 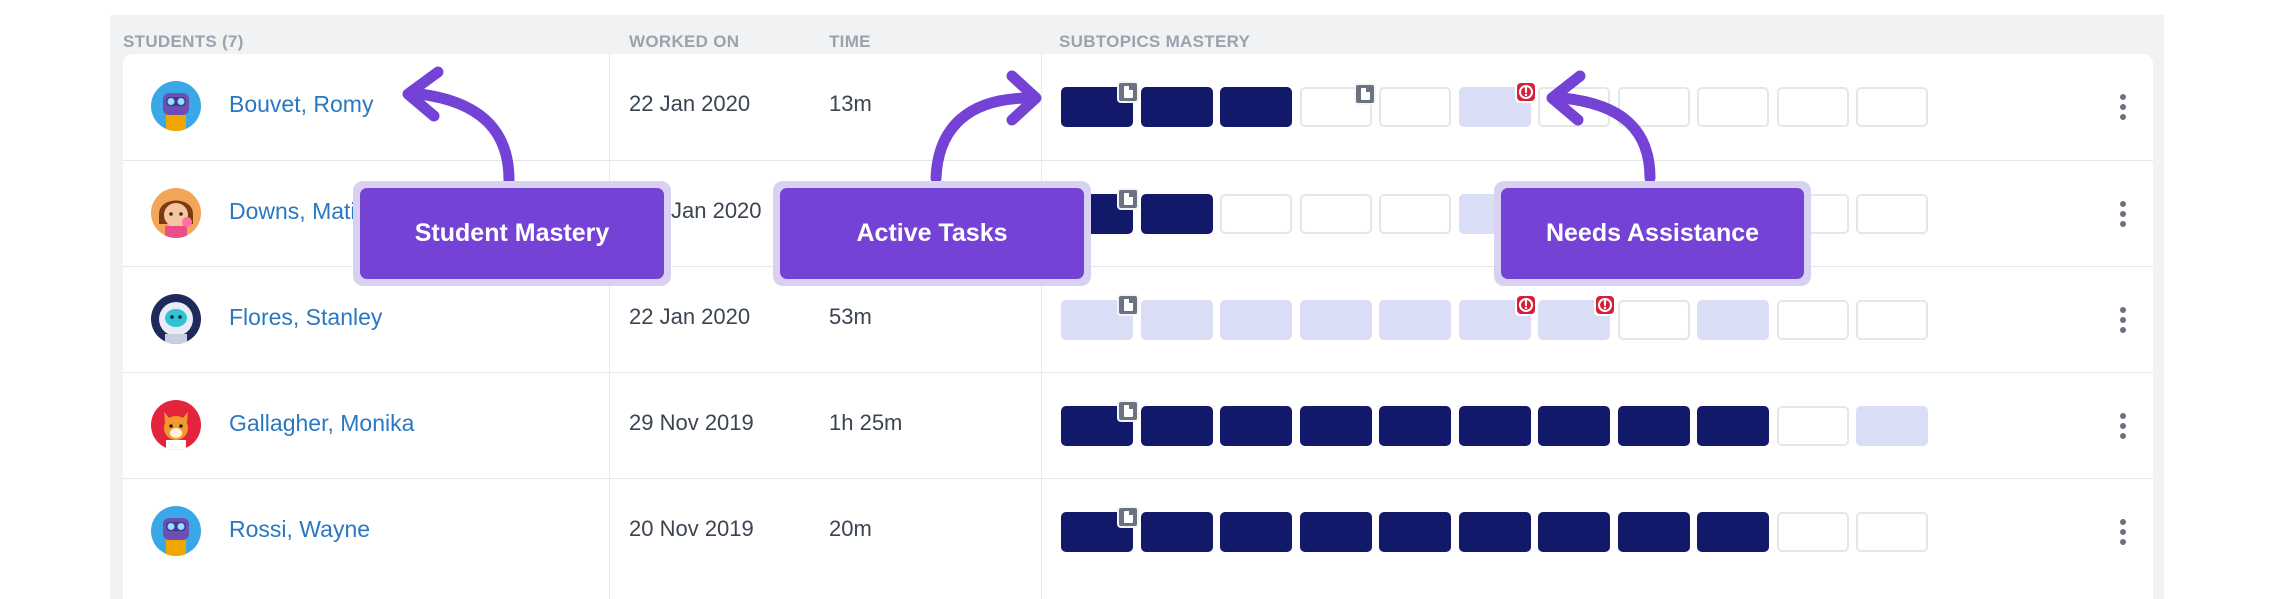 I want to click on callout-label: Needs Assistance, so click(x=1652, y=233).